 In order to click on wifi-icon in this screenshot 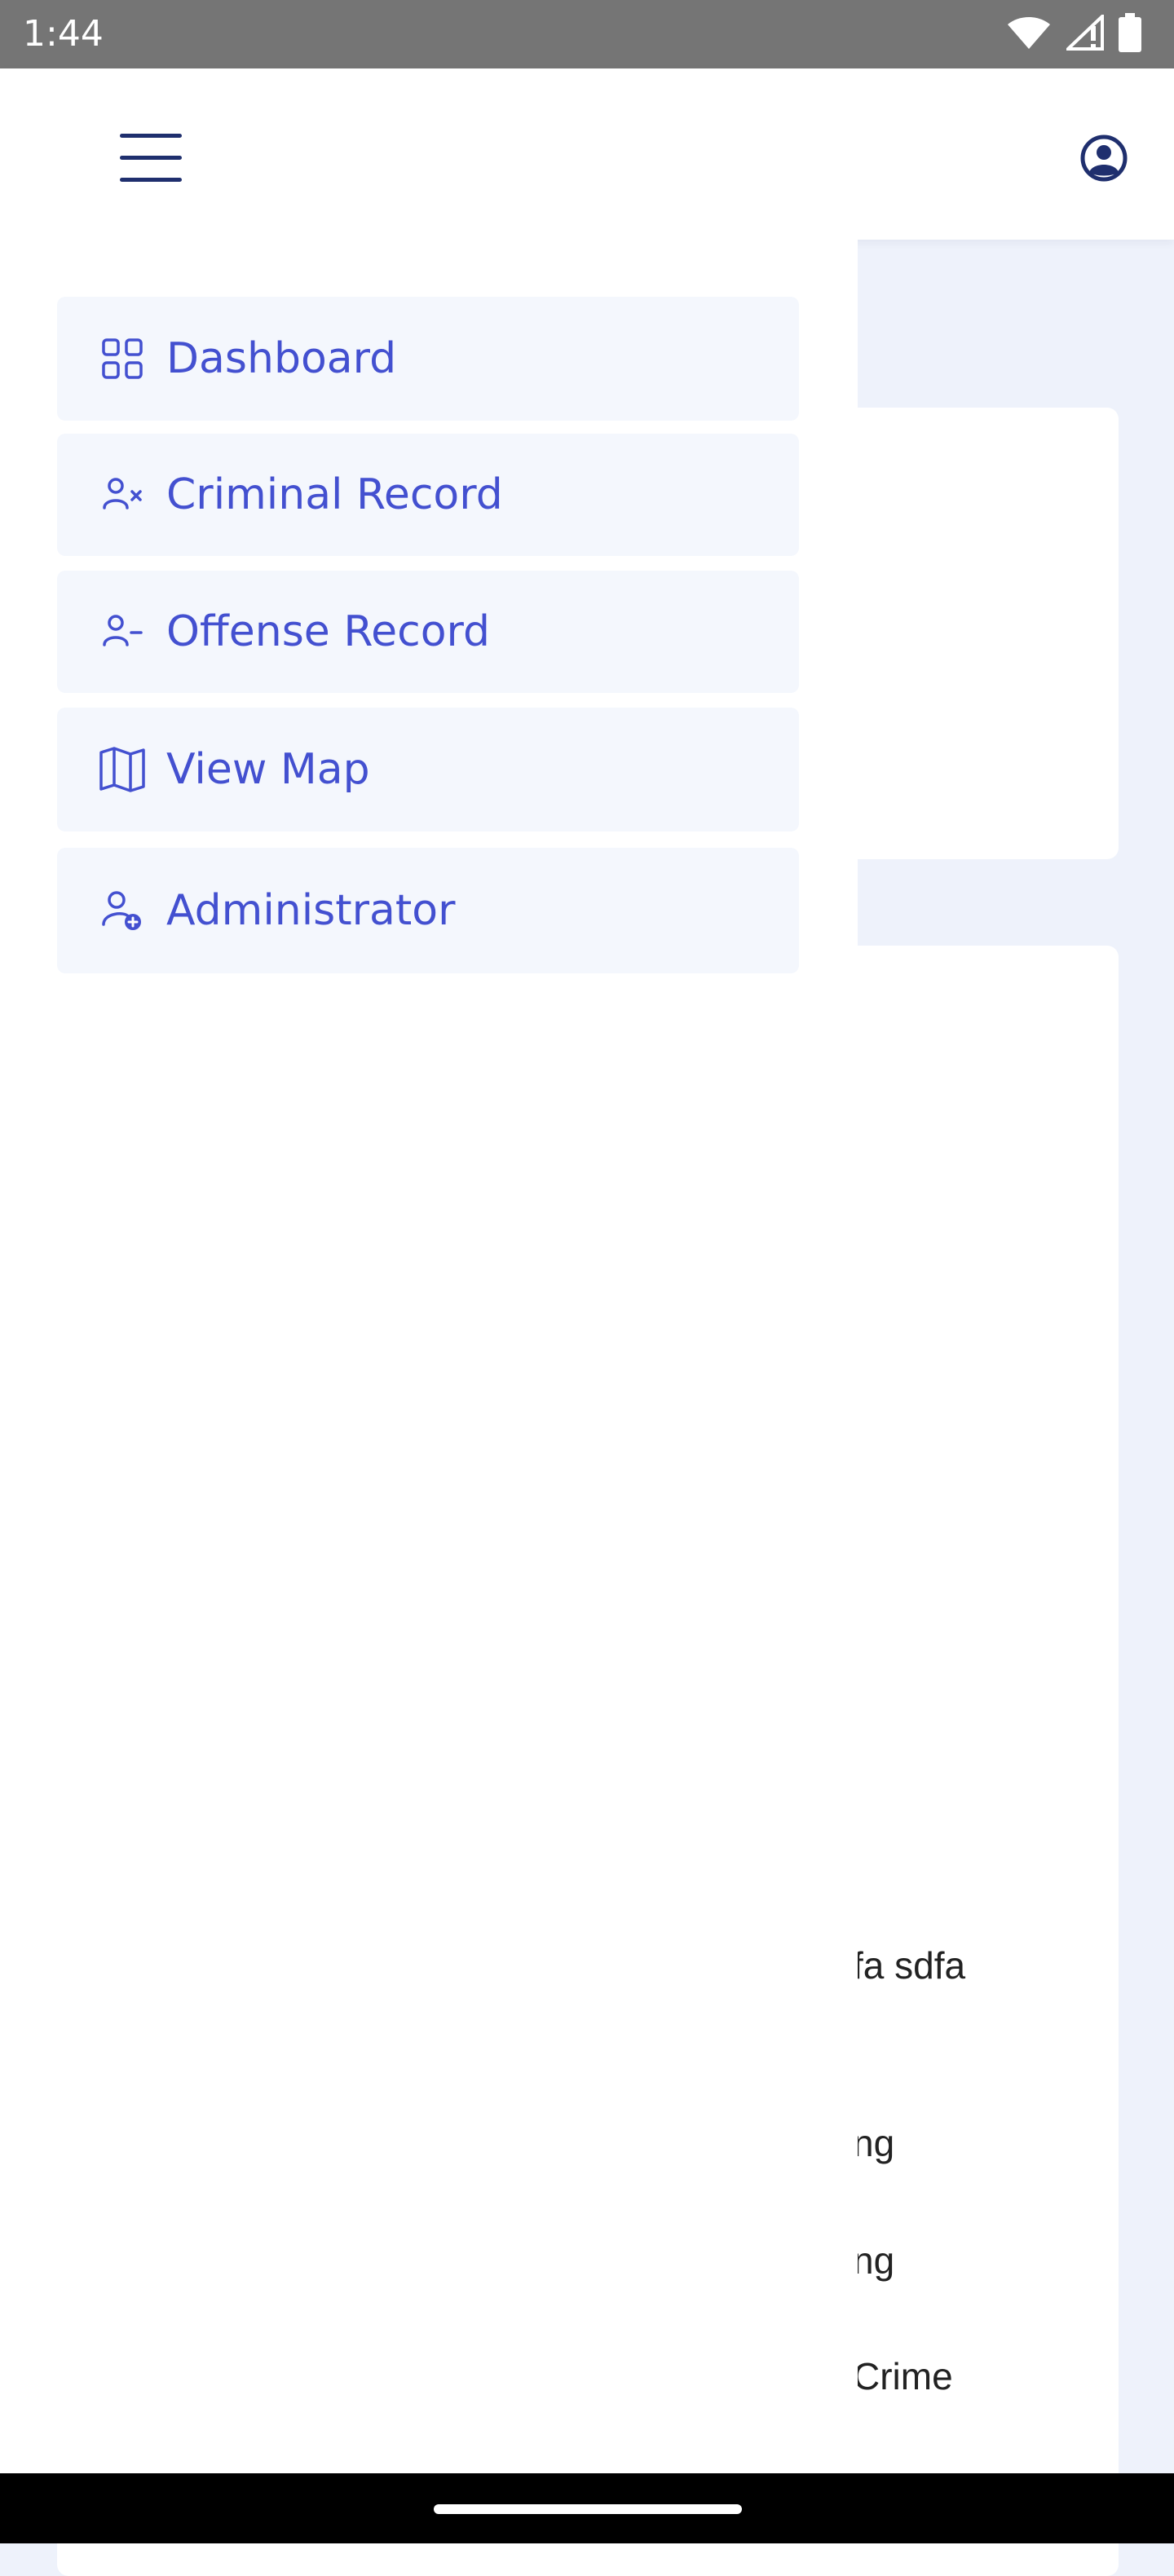, I will do `click(1029, 34)`.